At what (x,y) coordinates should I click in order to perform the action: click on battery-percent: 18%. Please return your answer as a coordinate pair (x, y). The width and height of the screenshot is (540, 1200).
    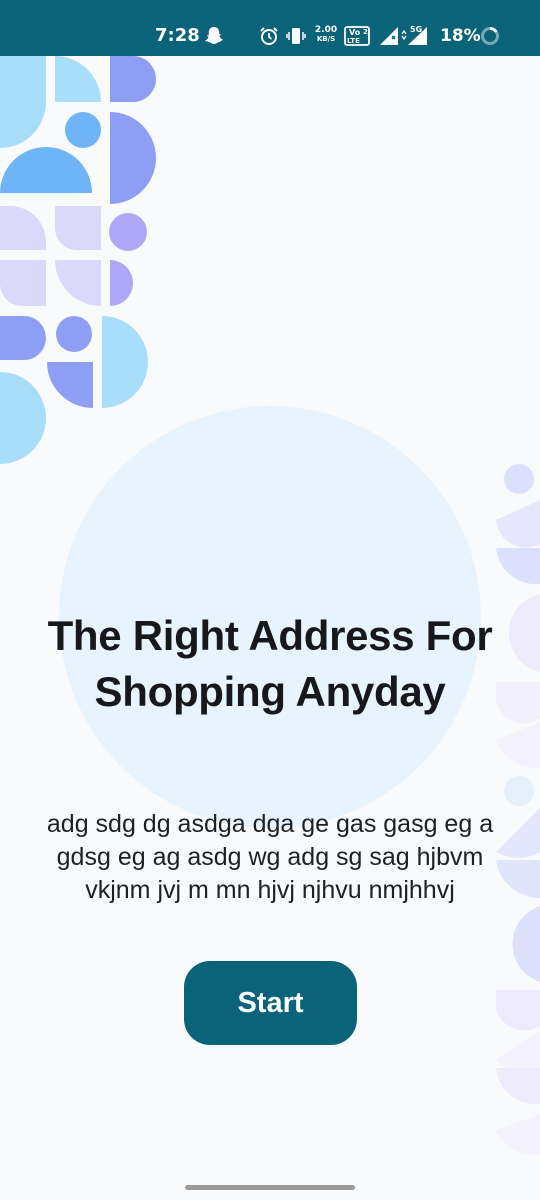
    Looking at the image, I should click on (460, 36).